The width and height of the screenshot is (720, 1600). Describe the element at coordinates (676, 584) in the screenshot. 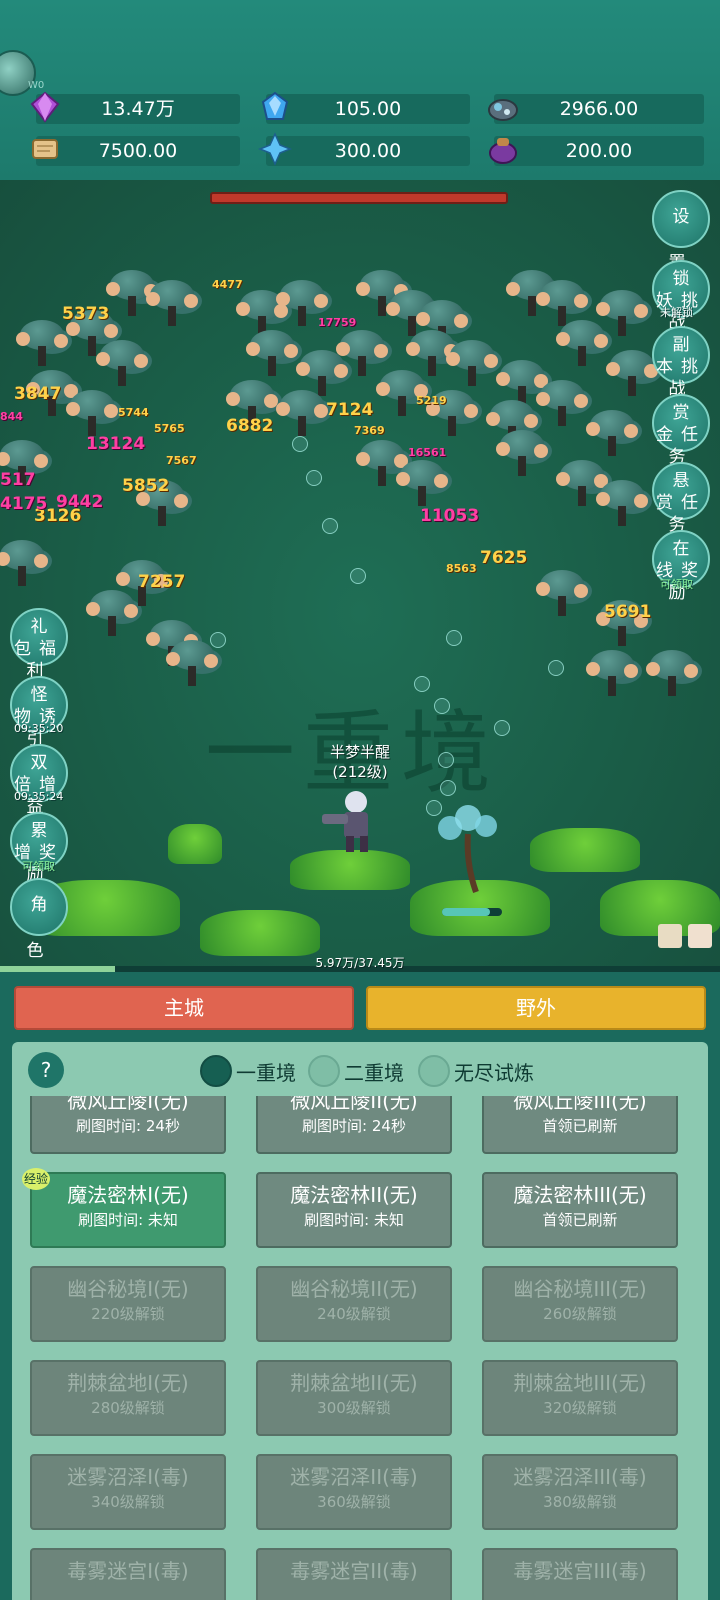

I see `online-reward-status: 可领取` at that location.